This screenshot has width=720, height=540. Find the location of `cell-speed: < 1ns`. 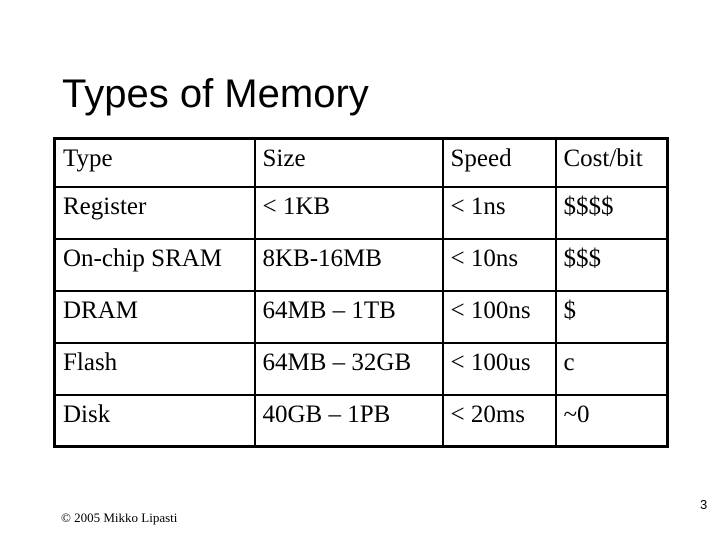

cell-speed: < 1ns is located at coordinates (499, 212).